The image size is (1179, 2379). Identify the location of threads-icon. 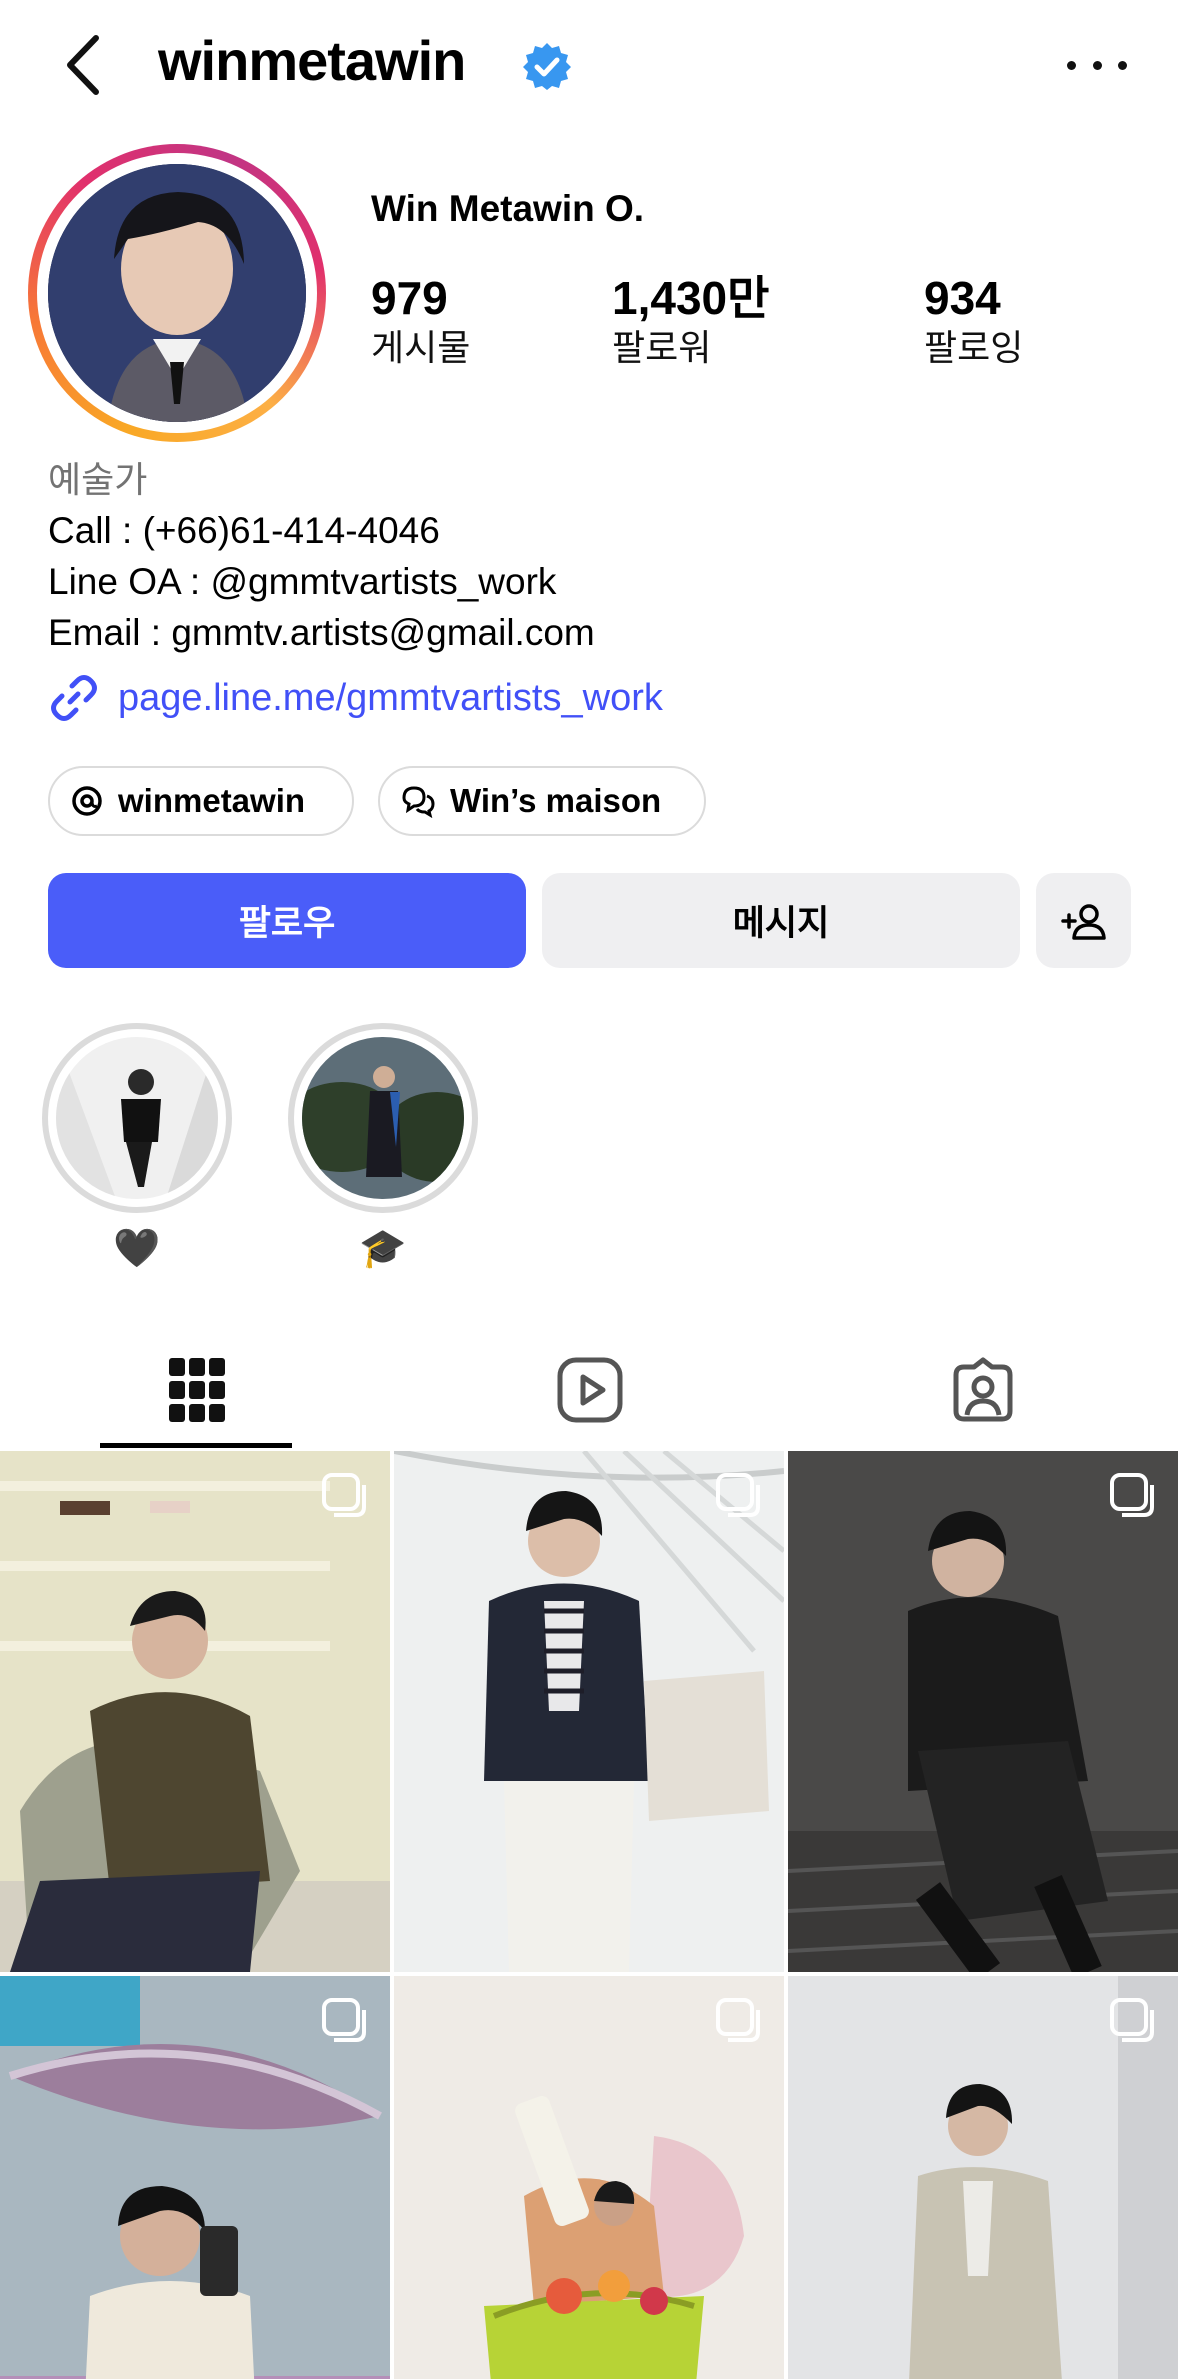
(87, 801).